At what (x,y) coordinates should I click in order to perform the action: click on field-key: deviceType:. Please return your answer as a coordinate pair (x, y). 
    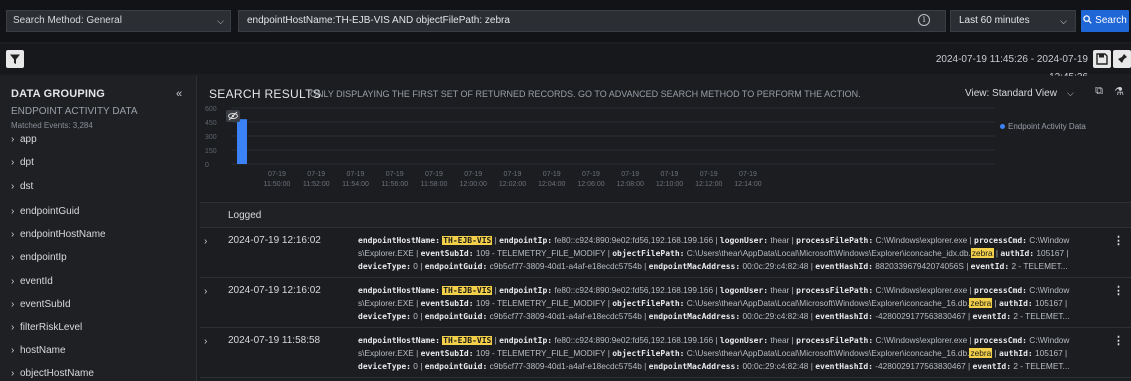
    Looking at the image, I should click on (384, 266).